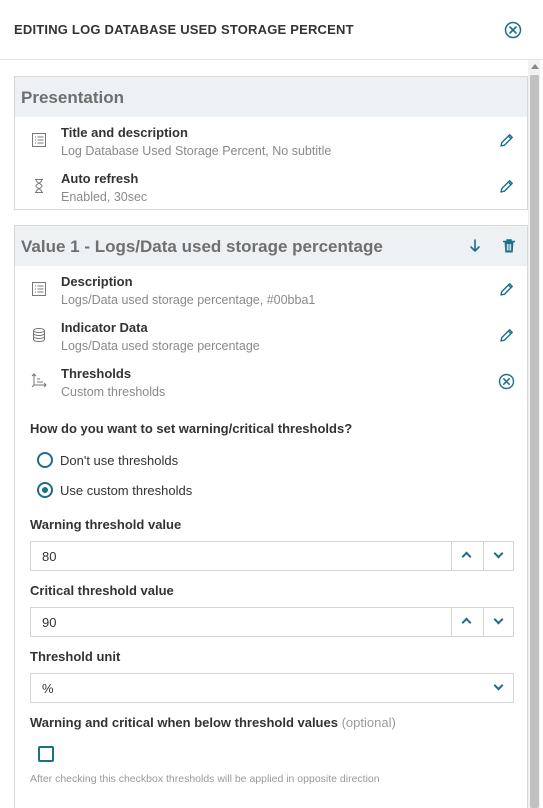  Describe the element at coordinates (272, 622) in the screenshot. I see `critical-threshold-input: 90` at that location.